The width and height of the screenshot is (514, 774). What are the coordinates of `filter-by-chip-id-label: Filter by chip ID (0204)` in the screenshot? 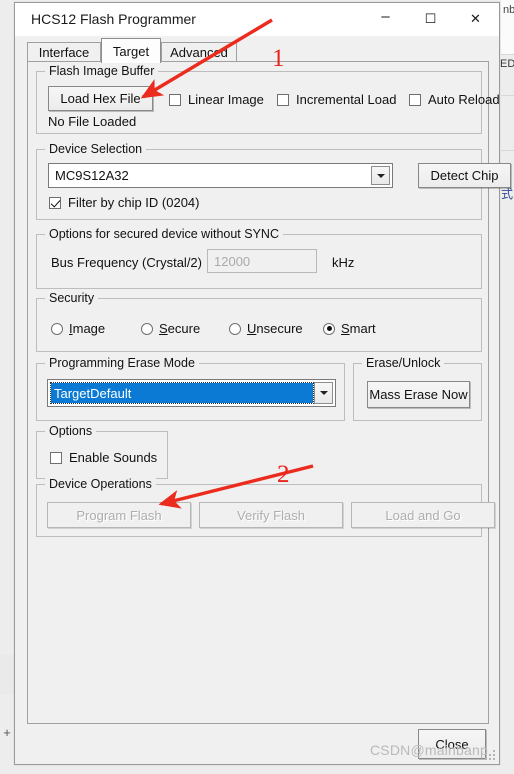 It's located at (134, 202).